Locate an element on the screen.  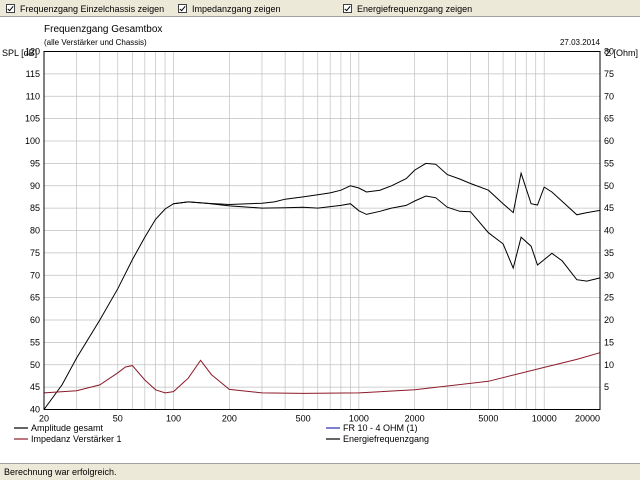
checkbox-label: Impedanzgang zeigen is located at coordinates (236, 8).